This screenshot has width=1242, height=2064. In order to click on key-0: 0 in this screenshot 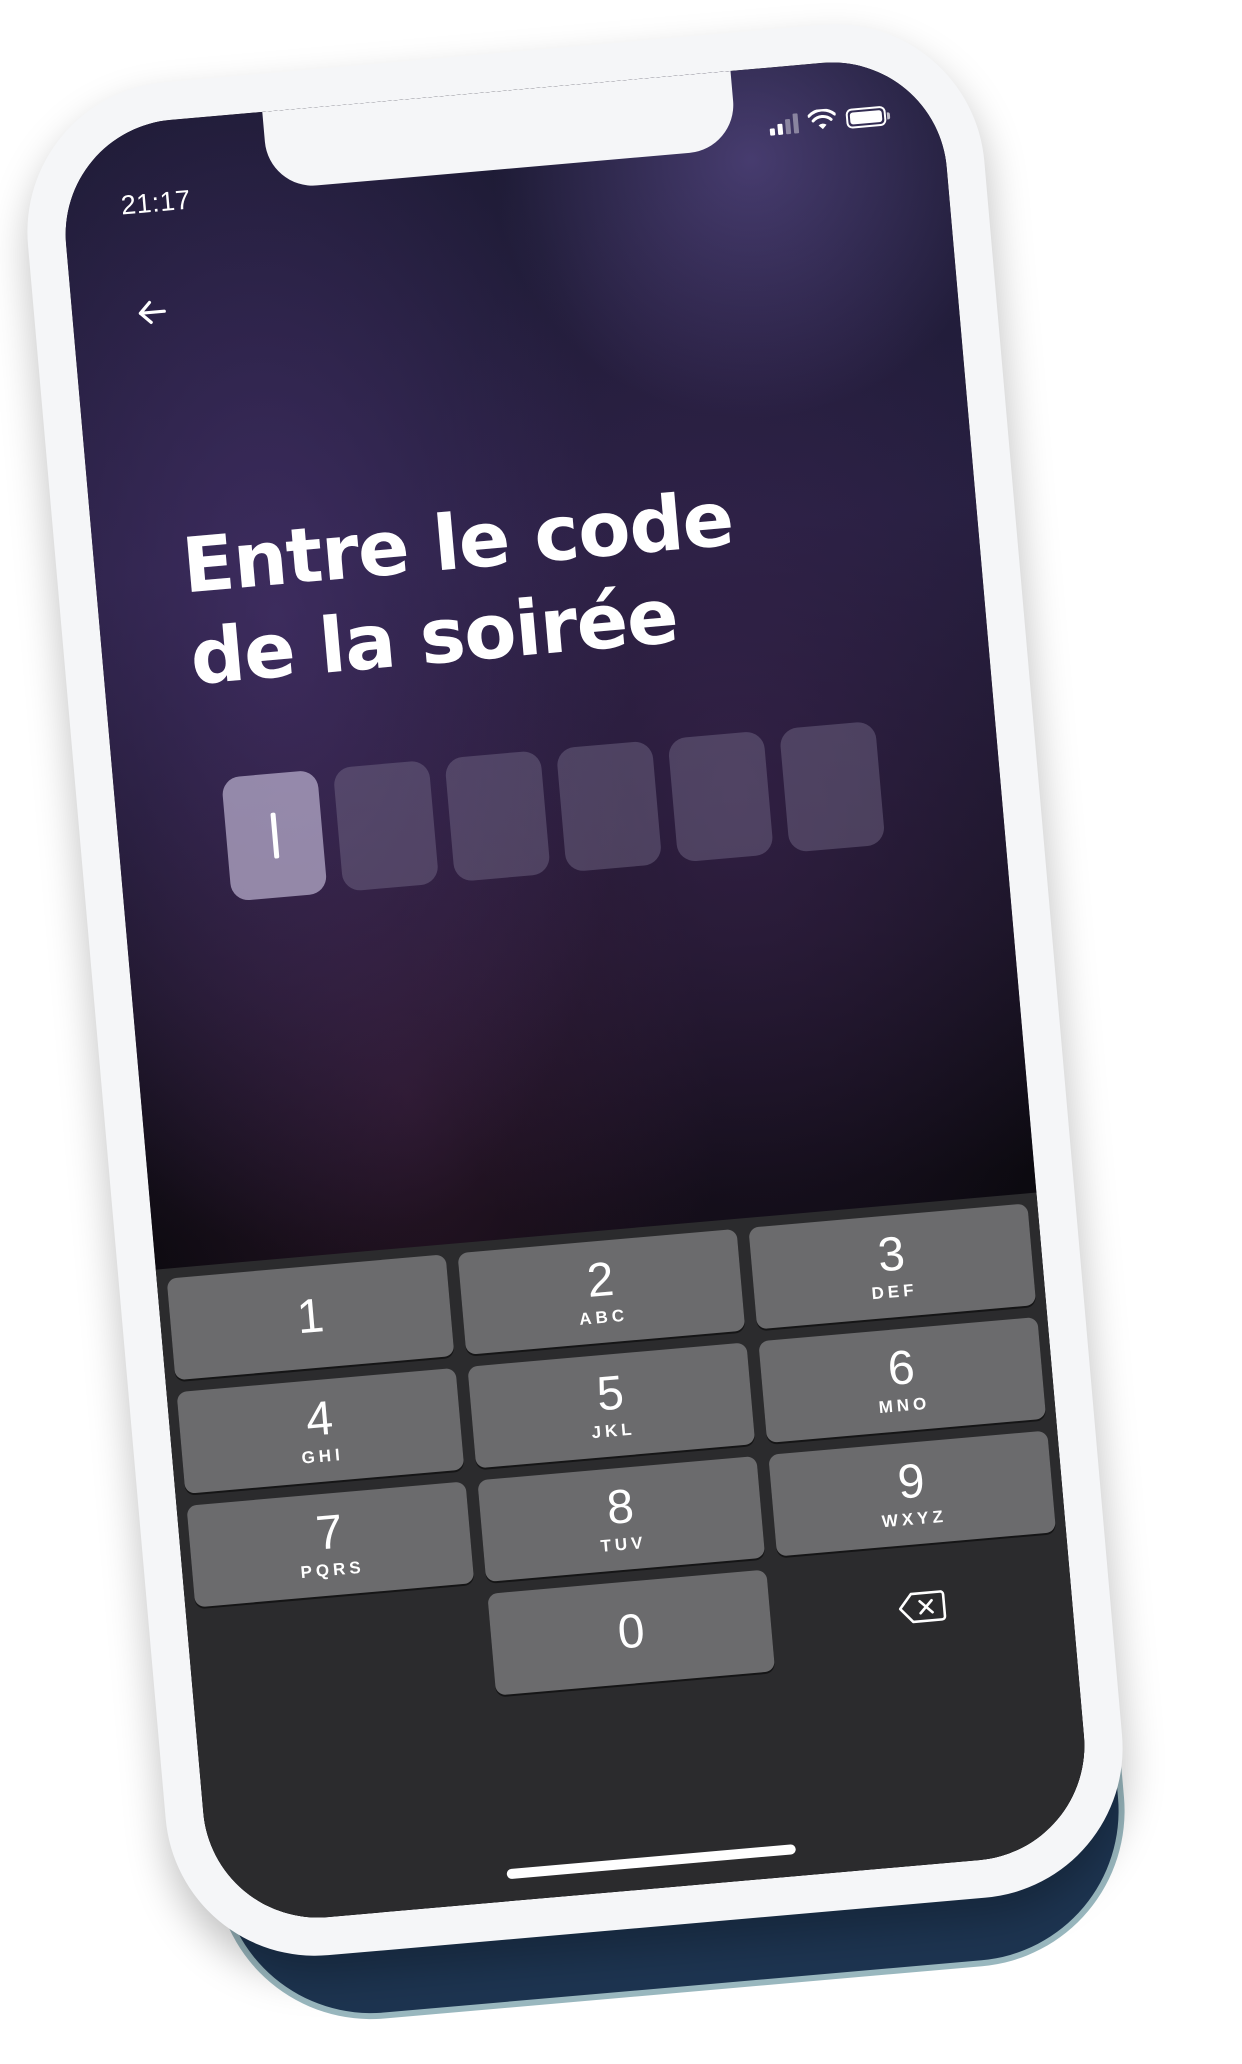, I will do `click(631, 1632)`.